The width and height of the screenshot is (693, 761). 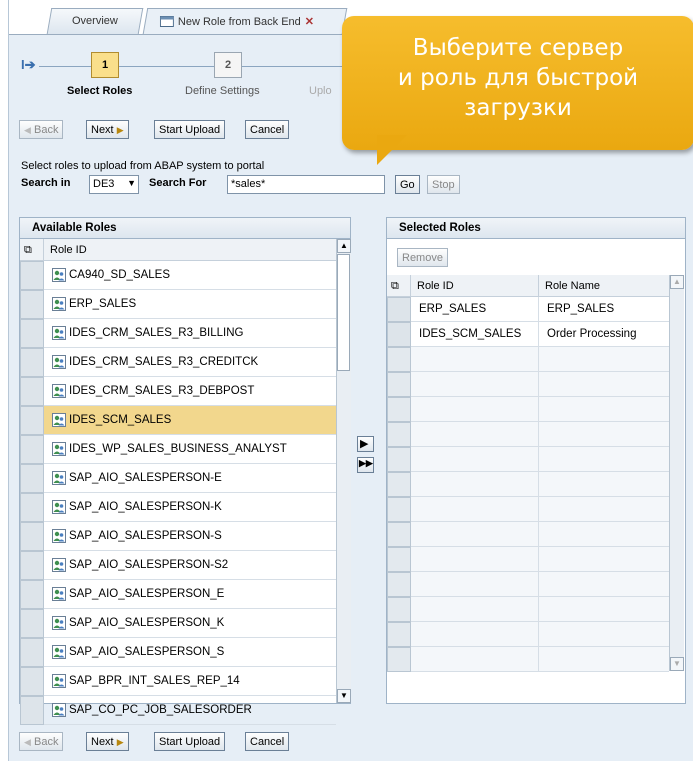 What do you see at coordinates (190, 594) in the screenshot?
I see `table-row: SAP_AIO_SALESPERSON_E` at bounding box center [190, 594].